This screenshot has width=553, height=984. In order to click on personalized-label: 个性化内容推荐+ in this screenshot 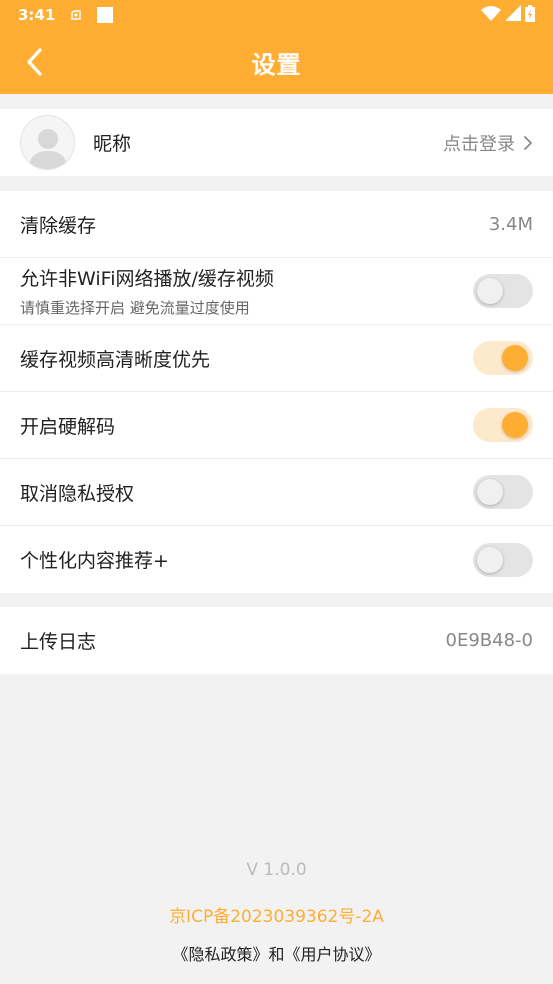, I will do `click(94, 561)`.